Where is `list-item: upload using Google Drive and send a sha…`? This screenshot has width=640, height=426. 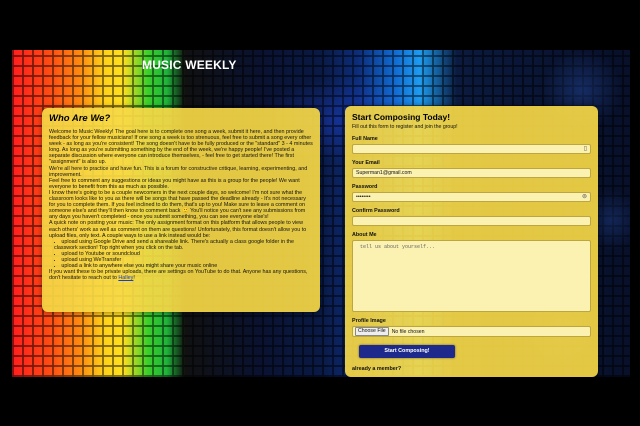 list-item: upload using Google Drive and send a sha… is located at coordinates (183, 245).